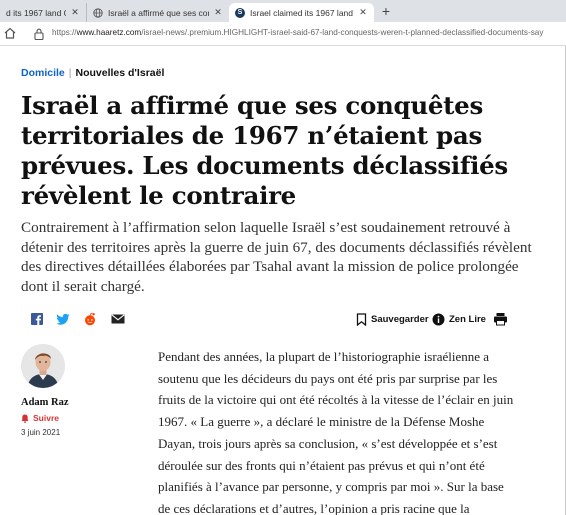 The width and height of the screenshot is (566, 515). What do you see at coordinates (45, 402) in the screenshot?
I see `author-name: Adam Raz` at bounding box center [45, 402].